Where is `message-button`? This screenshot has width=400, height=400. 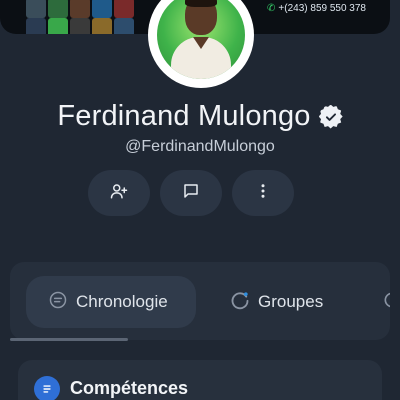 message-button is located at coordinates (191, 193).